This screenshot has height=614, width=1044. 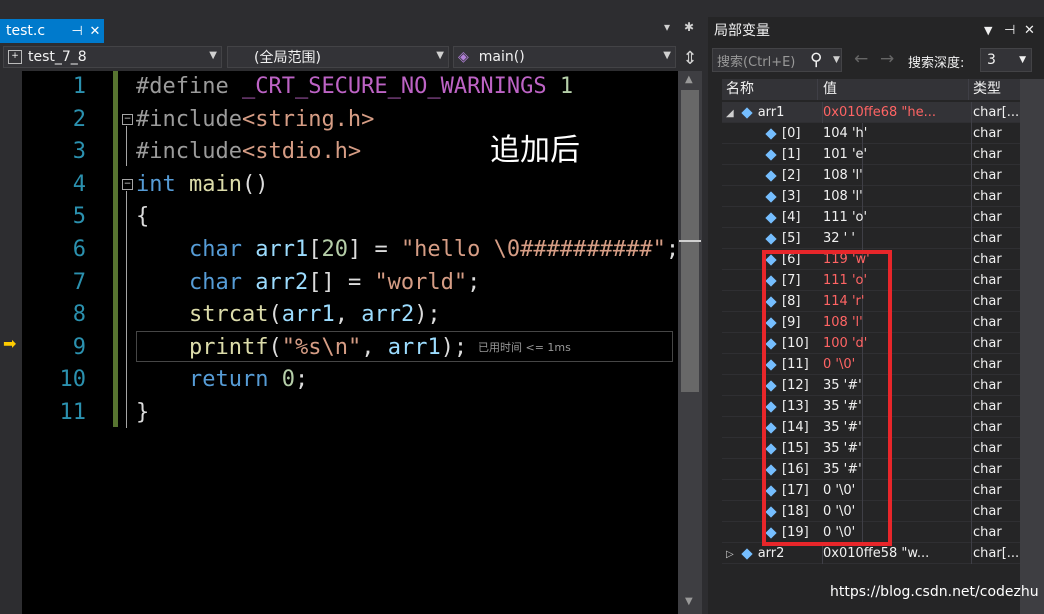 What do you see at coordinates (79, 249) in the screenshot?
I see `line-number: 6` at bounding box center [79, 249].